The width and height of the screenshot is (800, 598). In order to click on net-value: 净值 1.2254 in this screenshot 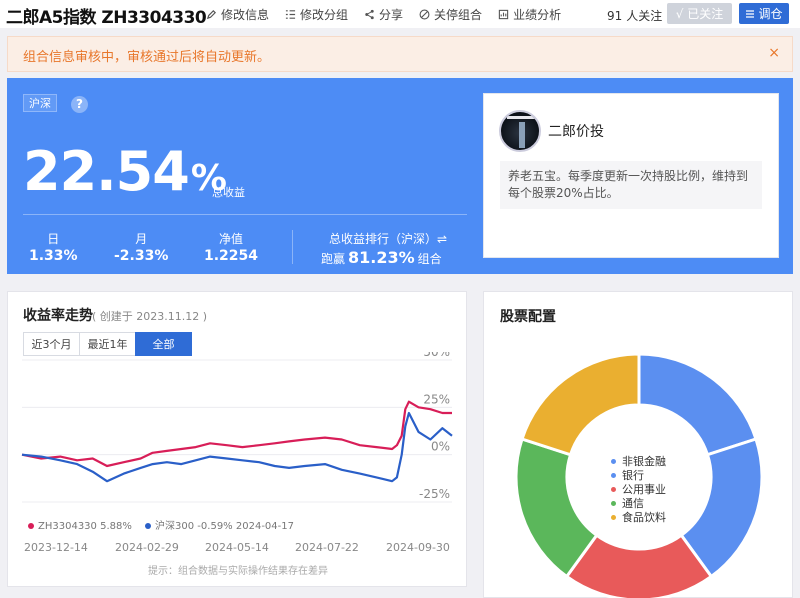, I will do `click(231, 247)`.